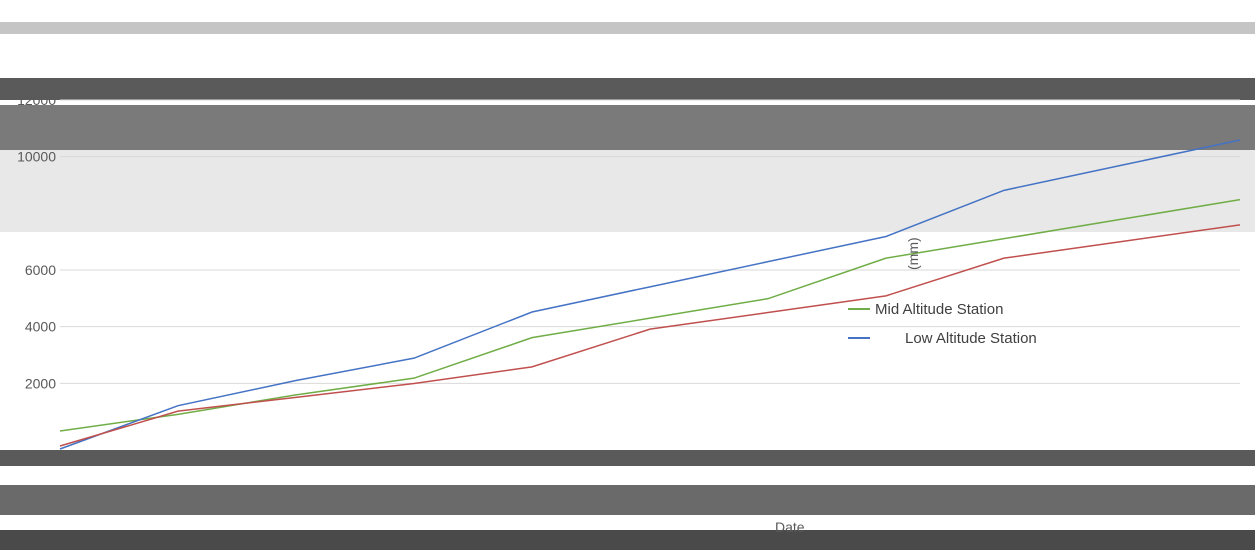 Image resolution: width=1255 pixels, height=550 pixels. Describe the element at coordinates (36, 100) in the screenshot. I see `y-tick-label: 12000` at that location.